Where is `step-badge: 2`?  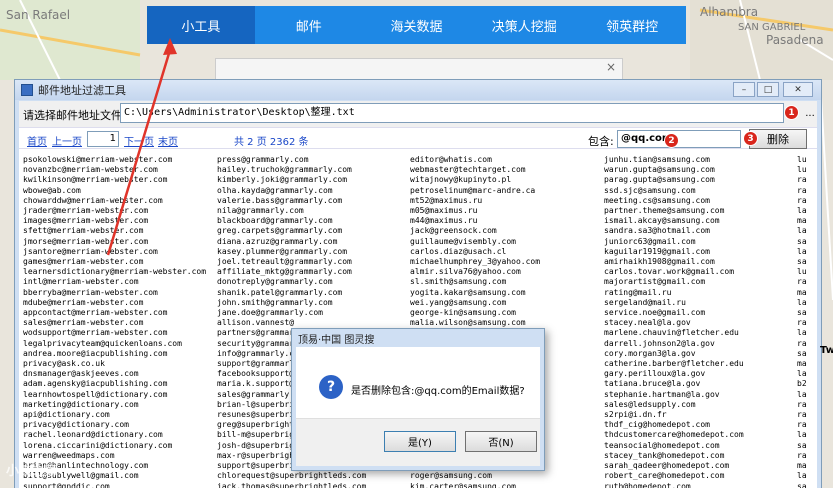
step-badge: 2 is located at coordinates (671, 140).